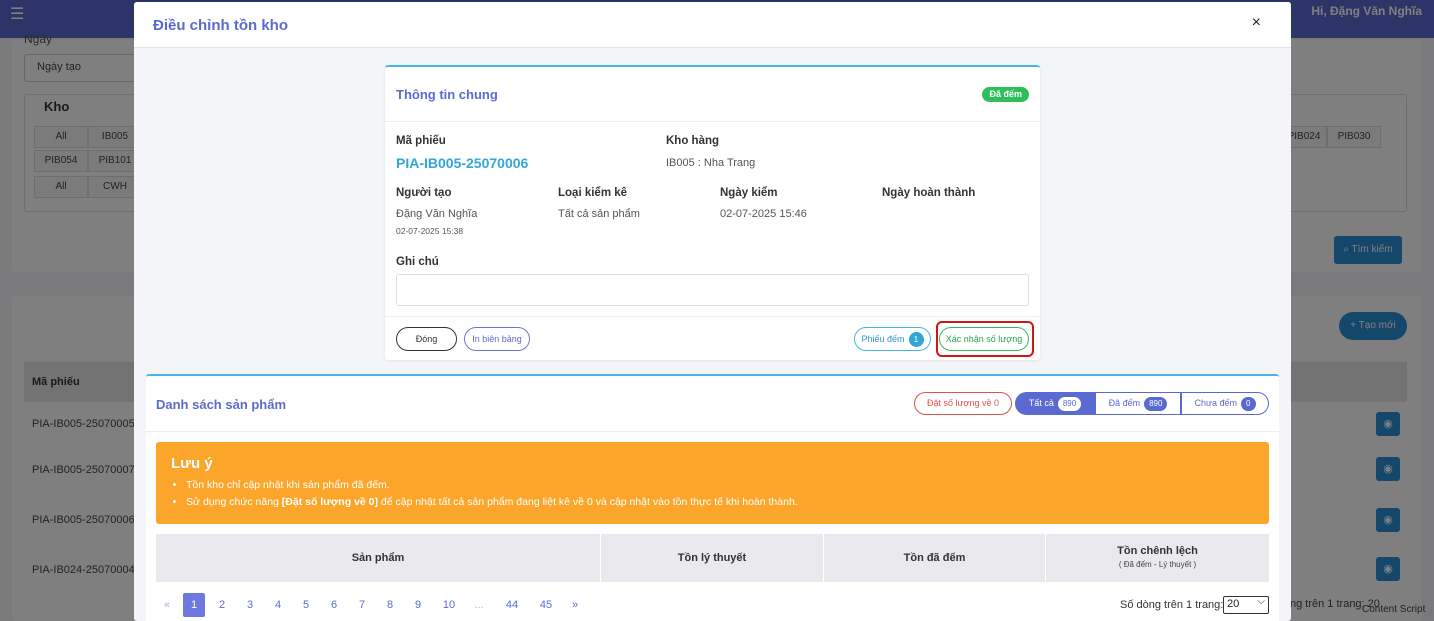 The image size is (1434, 621). Describe the element at coordinates (424, 193) in the screenshot. I see `creator-label: Người tạo` at that location.